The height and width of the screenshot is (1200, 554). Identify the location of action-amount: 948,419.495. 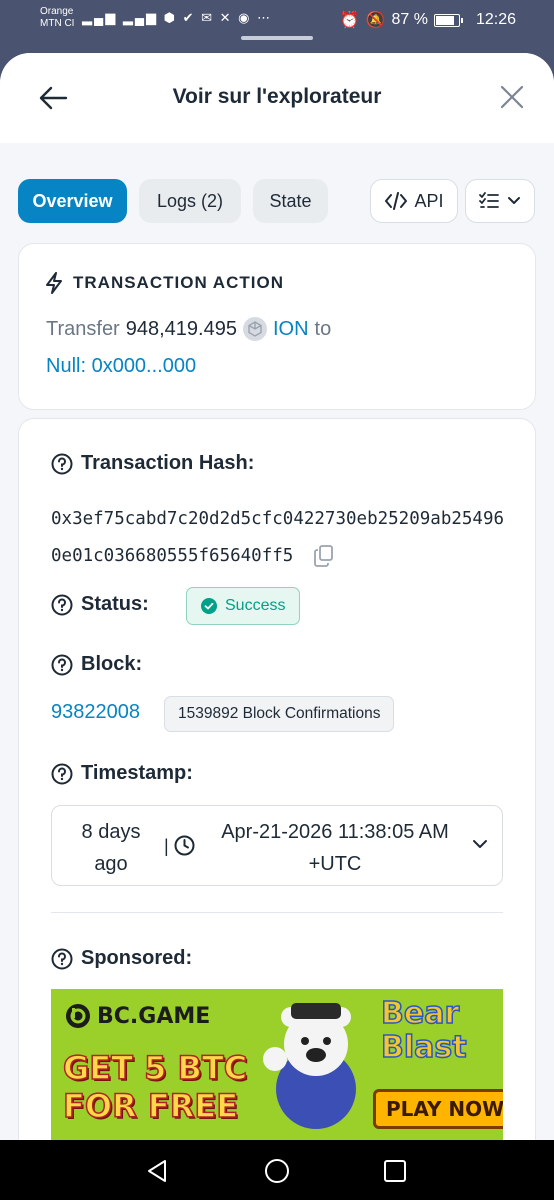
(181, 328).